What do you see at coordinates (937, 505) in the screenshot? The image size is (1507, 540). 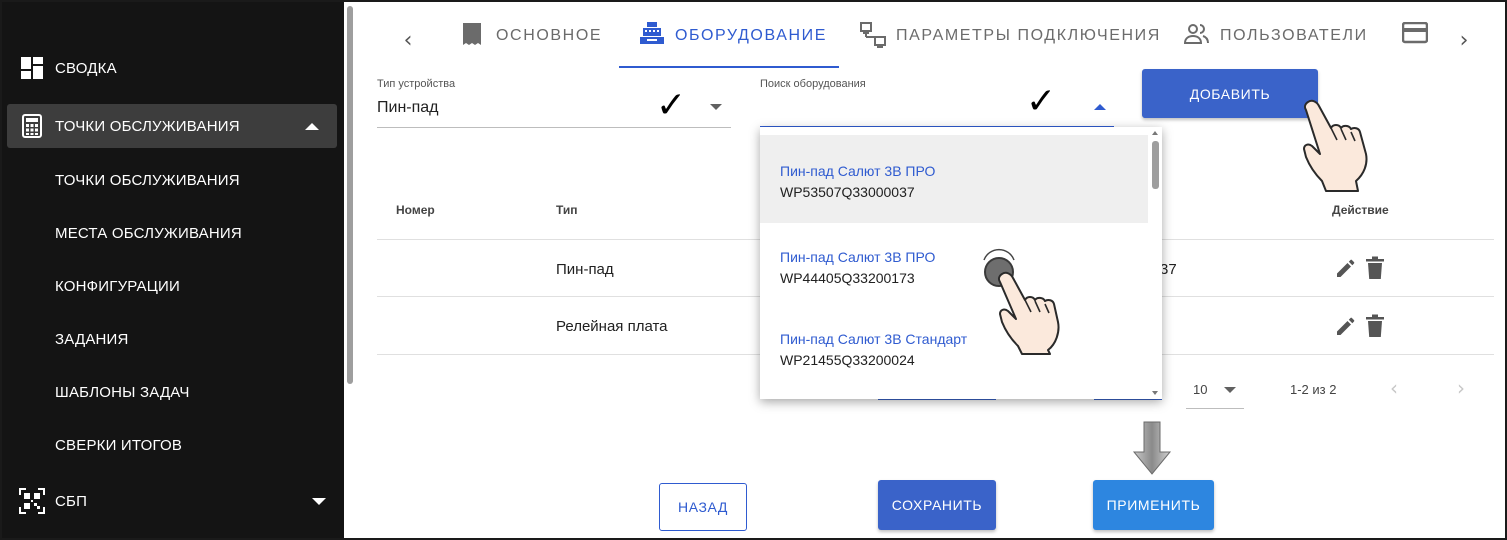 I see `save-button: Сохранить` at bounding box center [937, 505].